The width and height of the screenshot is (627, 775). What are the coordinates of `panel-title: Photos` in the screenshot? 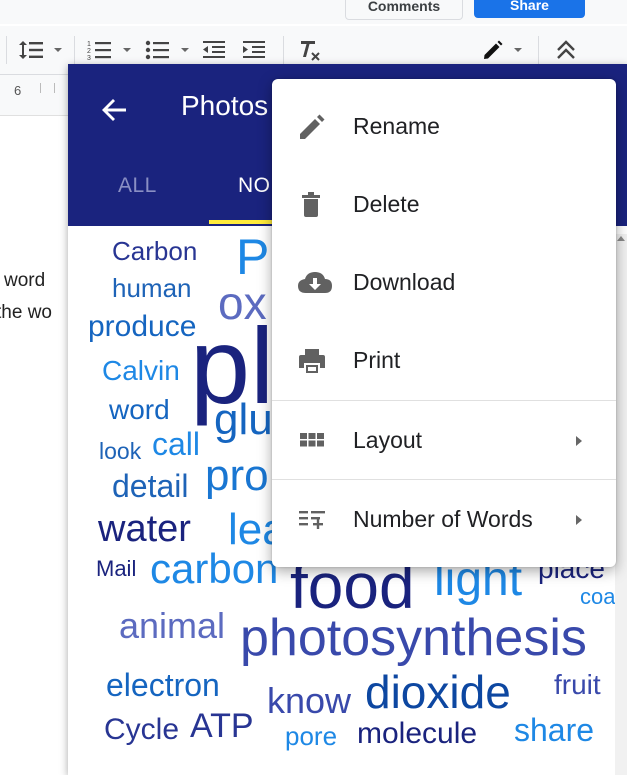 It's located at (225, 105).